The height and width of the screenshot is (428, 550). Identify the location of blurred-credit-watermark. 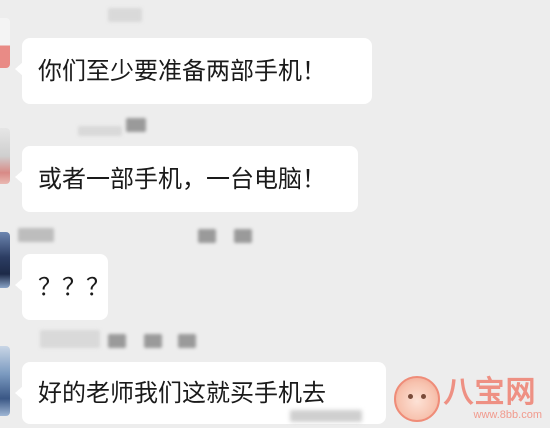
(326, 416).